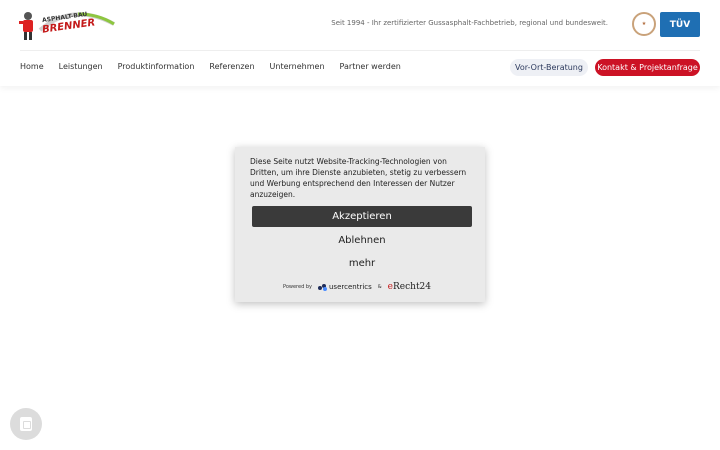  Describe the element at coordinates (297, 287) in the screenshot. I see `powered-by-label: Powered by` at that location.